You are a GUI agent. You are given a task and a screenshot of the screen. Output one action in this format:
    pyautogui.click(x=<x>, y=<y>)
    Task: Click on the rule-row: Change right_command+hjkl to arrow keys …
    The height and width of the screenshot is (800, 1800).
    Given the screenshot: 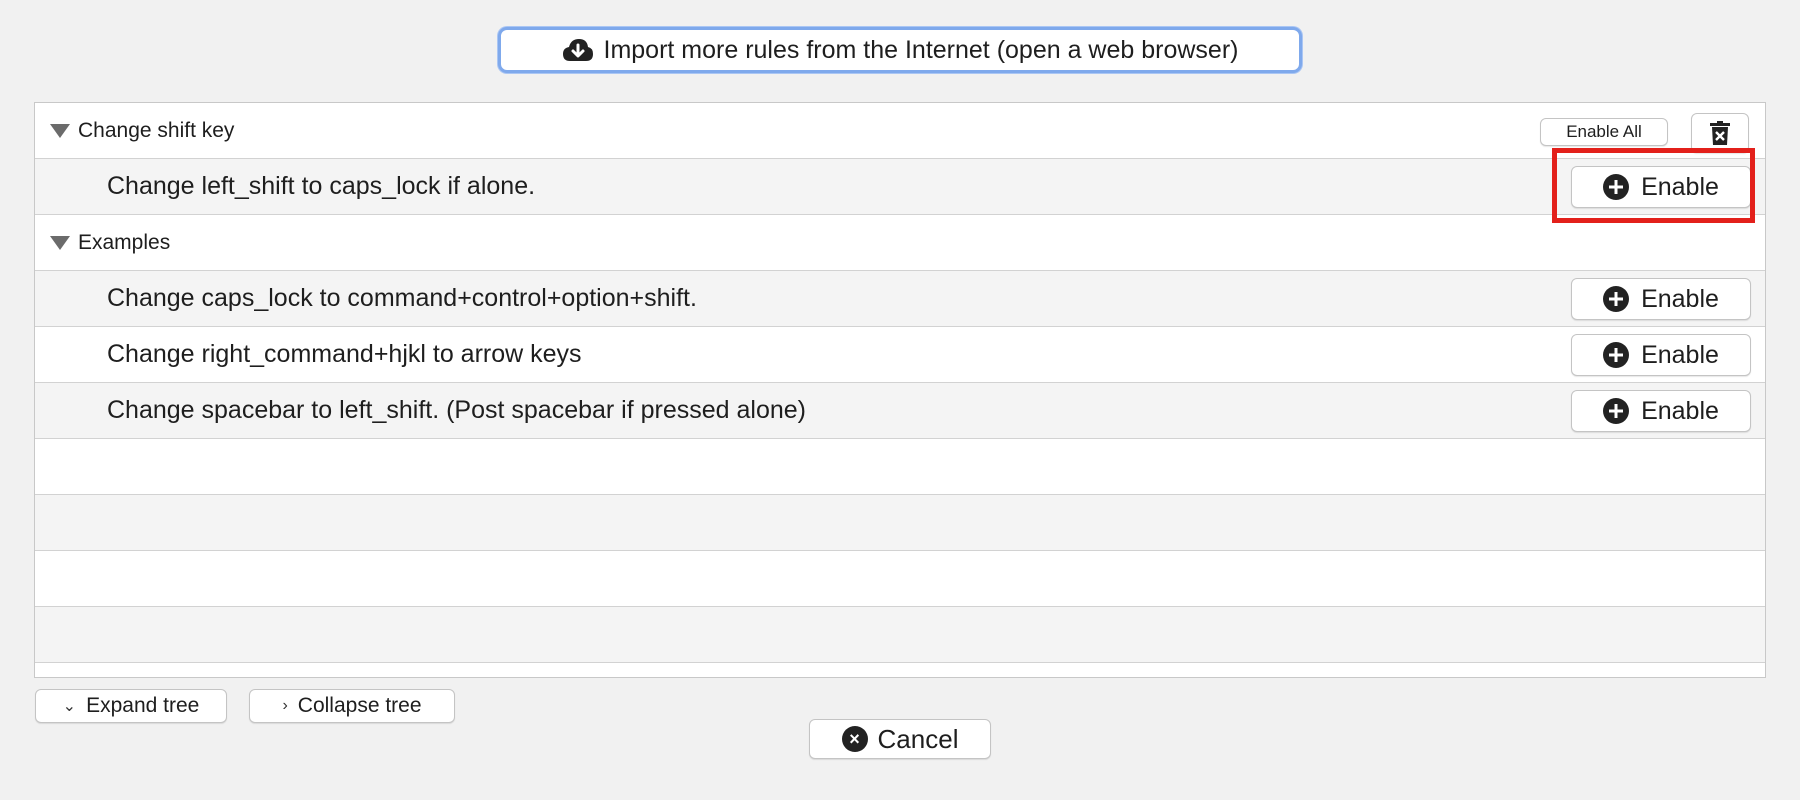 What is the action you would take?
    pyautogui.click(x=900, y=355)
    